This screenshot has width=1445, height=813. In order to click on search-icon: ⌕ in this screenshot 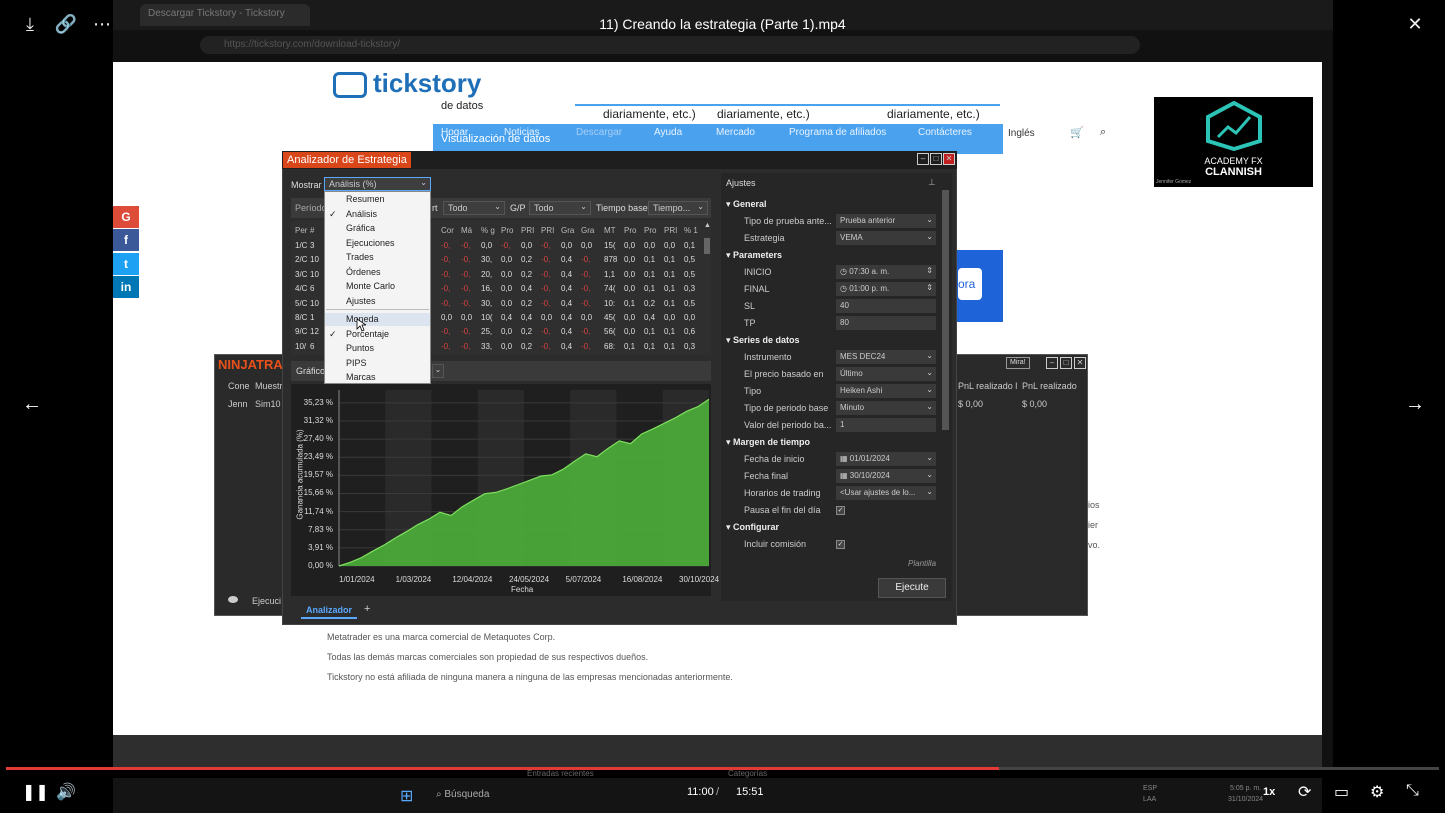, I will do `click(1103, 132)`.